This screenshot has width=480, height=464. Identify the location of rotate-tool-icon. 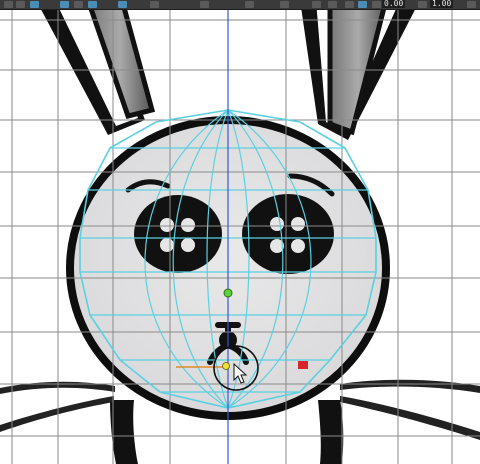
(78, 4).